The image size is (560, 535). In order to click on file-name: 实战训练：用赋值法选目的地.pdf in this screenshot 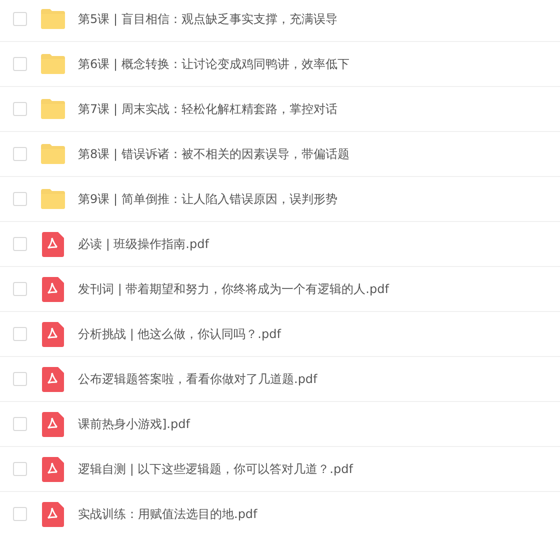, I will do `click(168, 514)`.